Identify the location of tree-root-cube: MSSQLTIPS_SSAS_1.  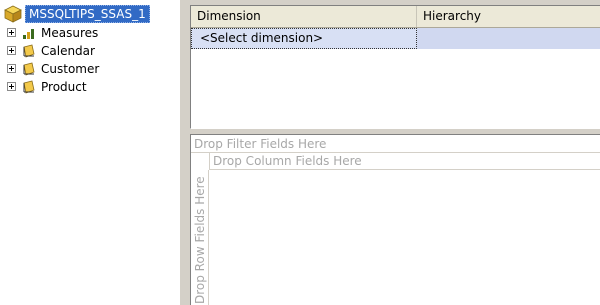
(77, 14).